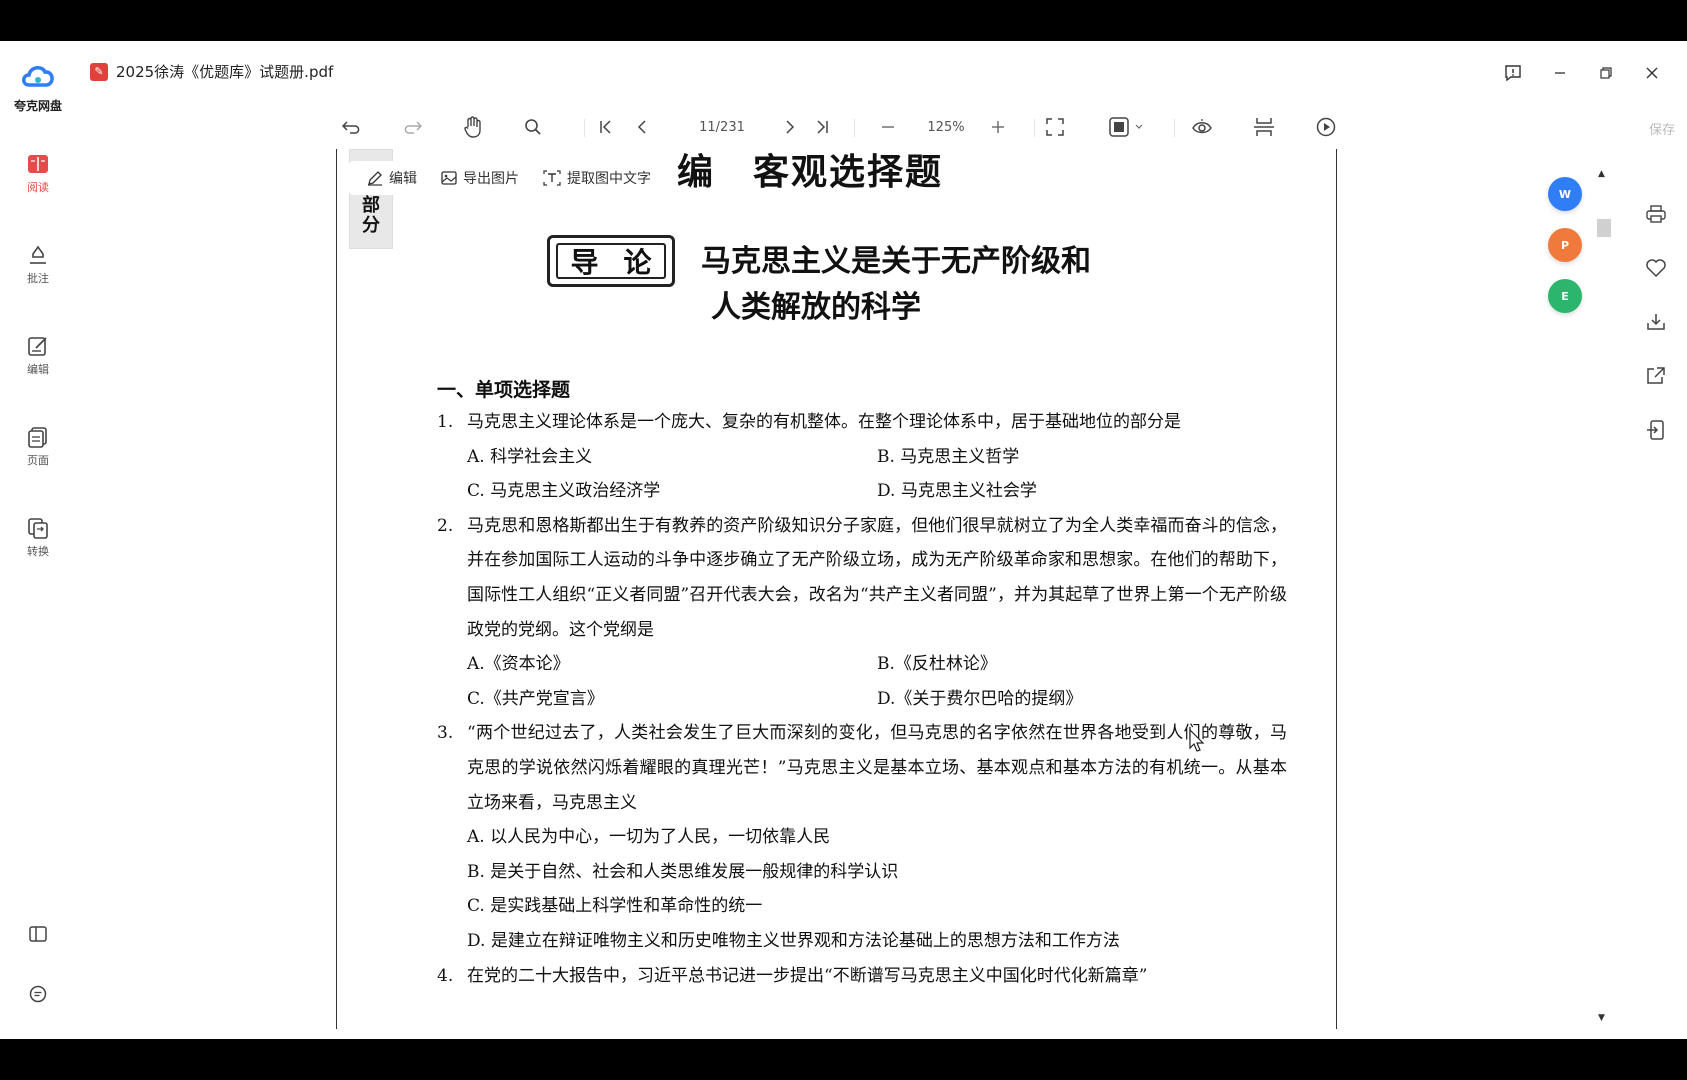  I want to click on image-icon, so click(449, 178).